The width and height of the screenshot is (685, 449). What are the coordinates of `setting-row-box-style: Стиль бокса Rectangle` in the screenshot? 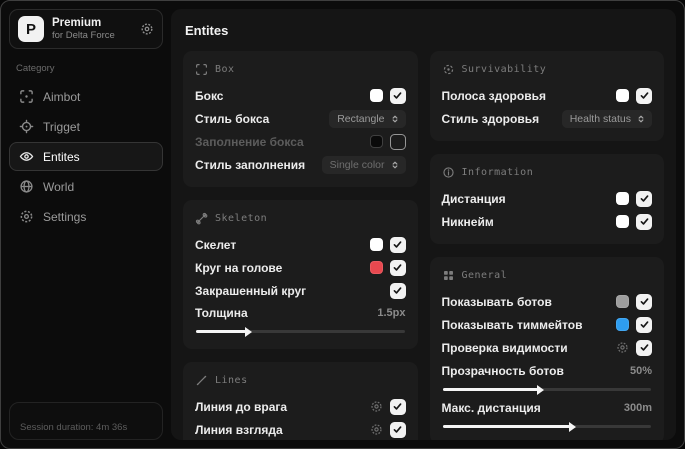 It's located at (300, 118).